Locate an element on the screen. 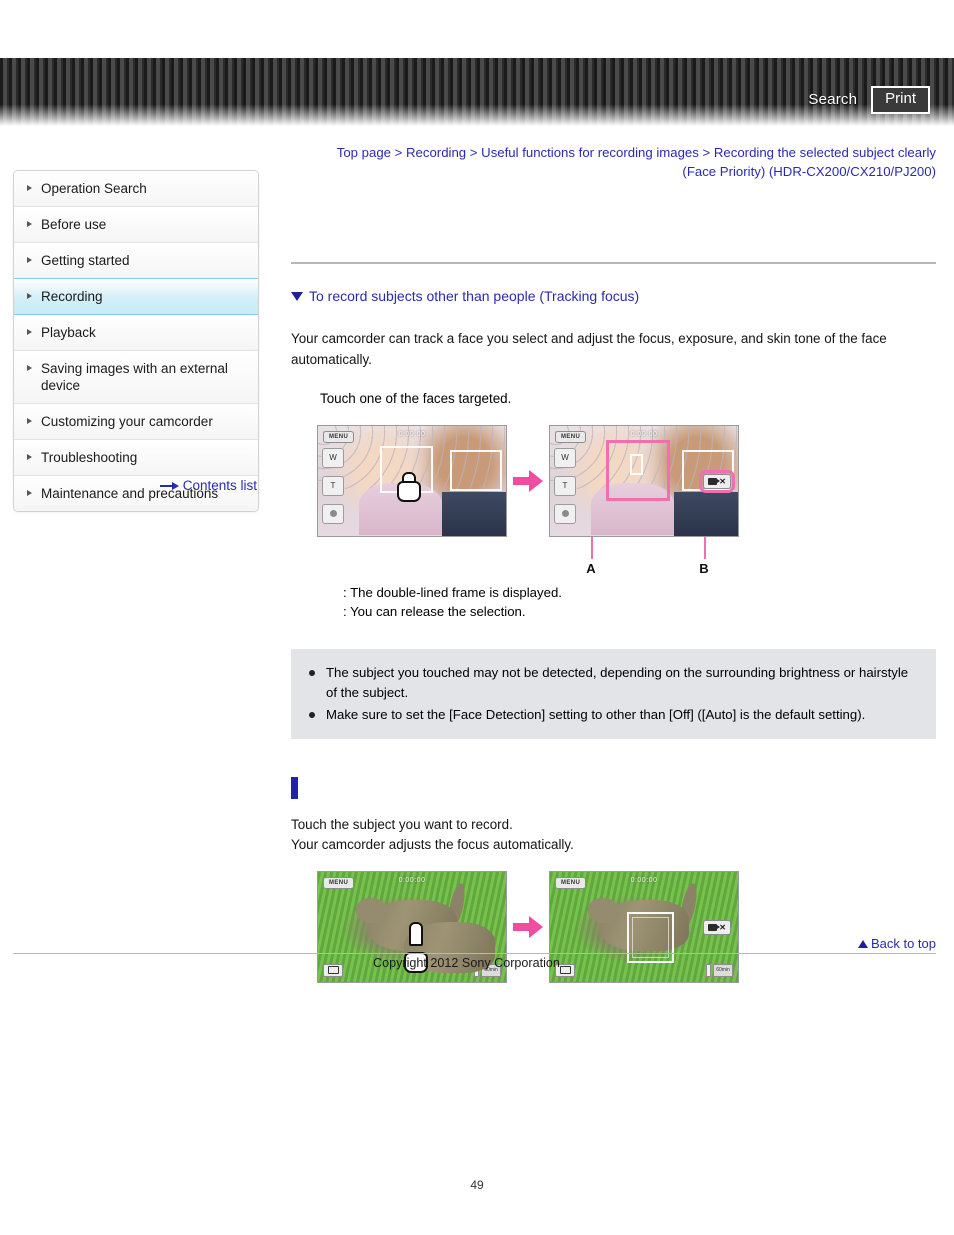 Image resolution: width=954 pixels, height=1235 pixels. section-marker-bar is located at coordinates (294, 787).